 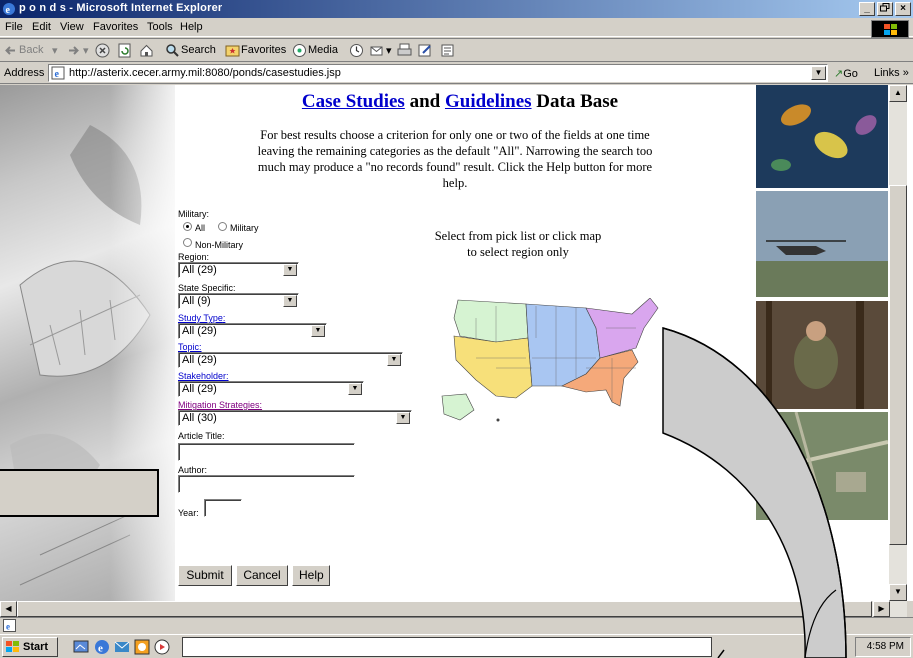 What do you see at coordinates (162, 647) in the screenshot?
I see `app-shortcut-icon` at bounding box center [162, 647].